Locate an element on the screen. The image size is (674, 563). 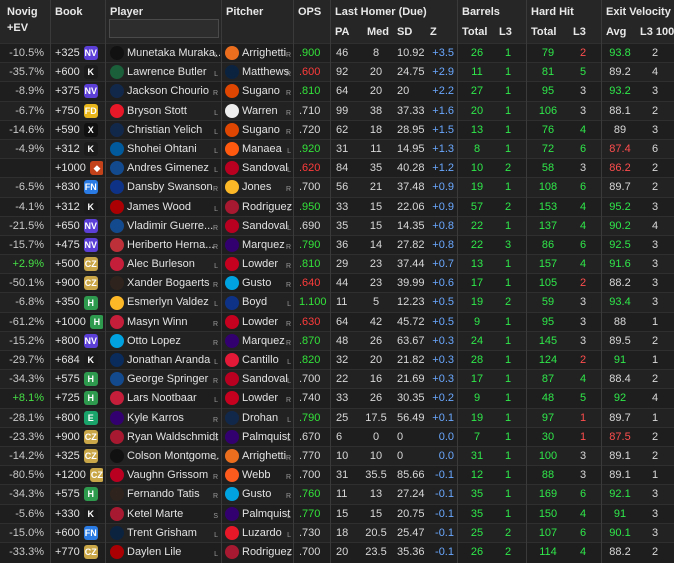
player-cell: Shohei Ohtani L is located at coordinates (165, 149).